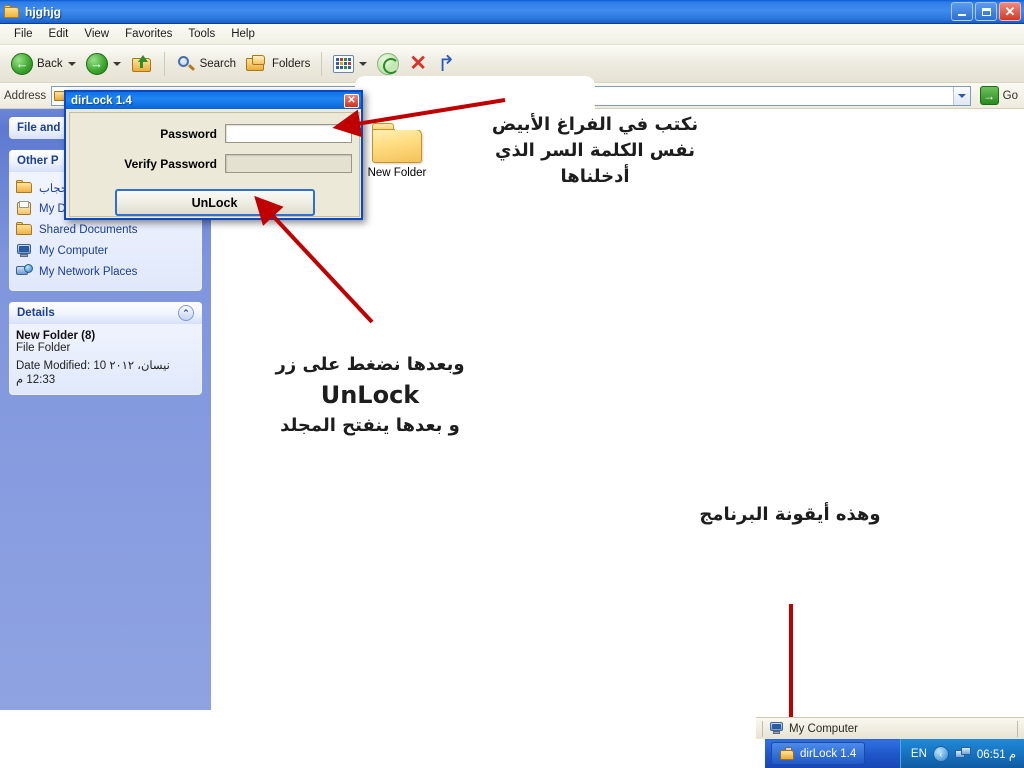 The width and height of the screenshot is (1024, 768). I want to click on window-title: hjghjg, so click(43, 11).